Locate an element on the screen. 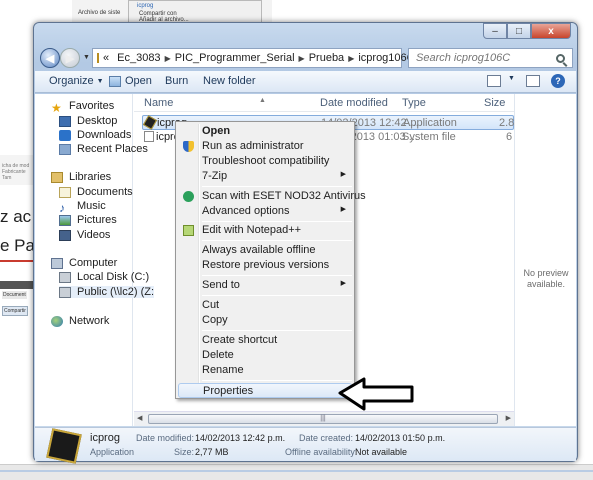  nav-pictures: Pictures is located at coordinates (88, 220).